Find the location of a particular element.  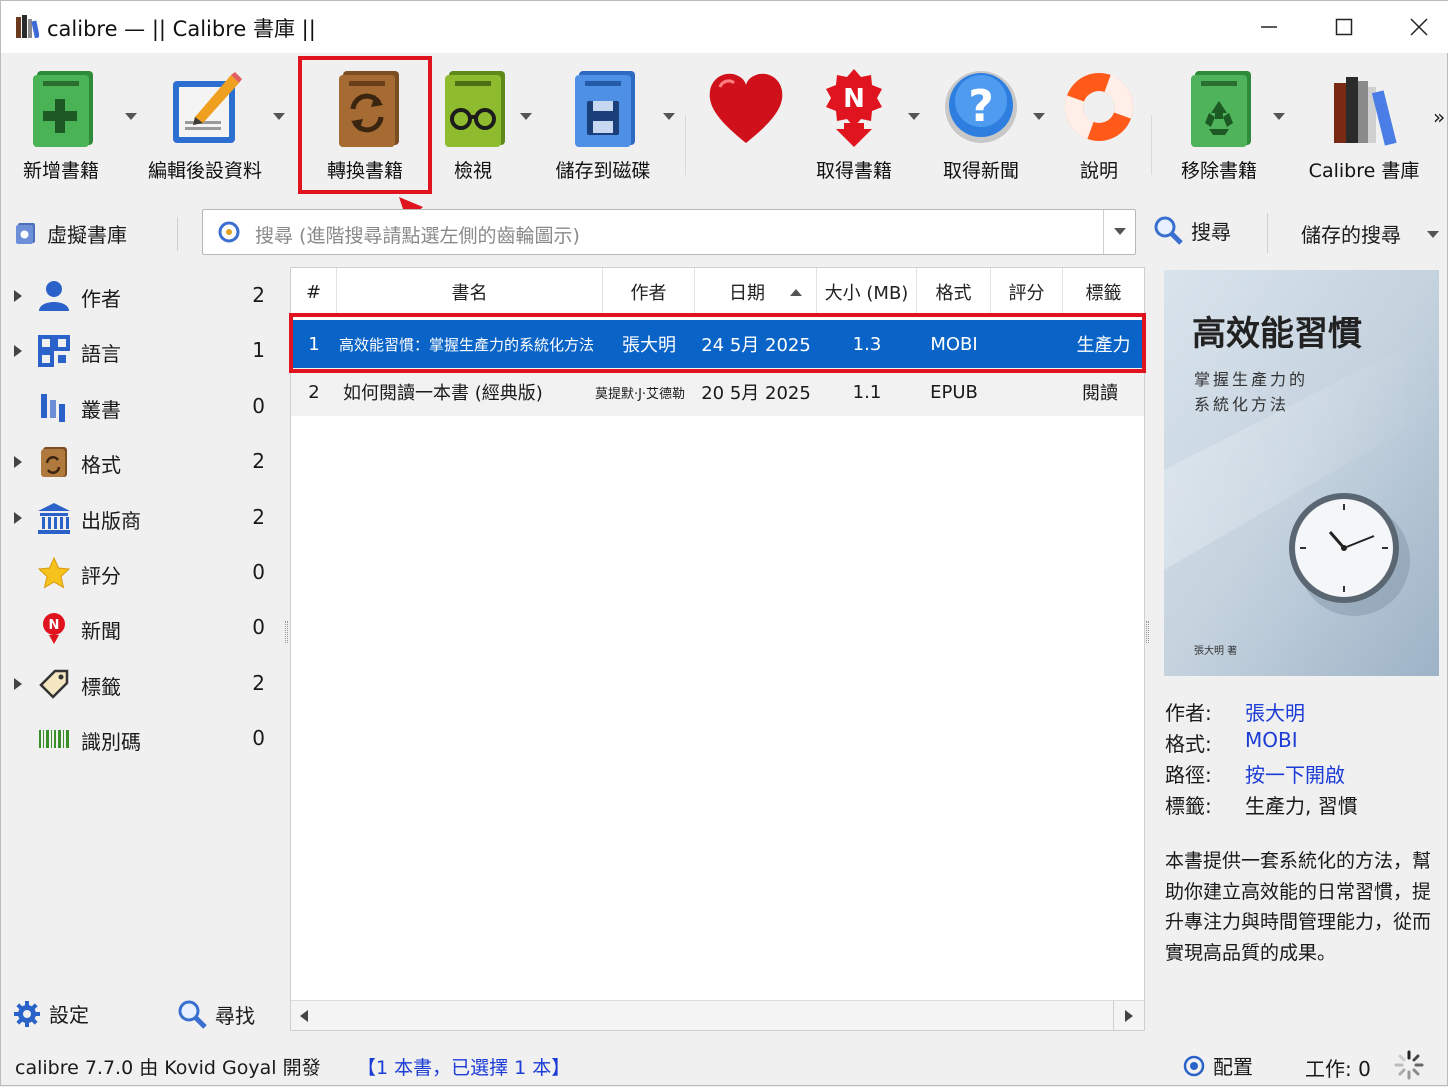

save-dropdown-icon is located at coordinates (669, 117).